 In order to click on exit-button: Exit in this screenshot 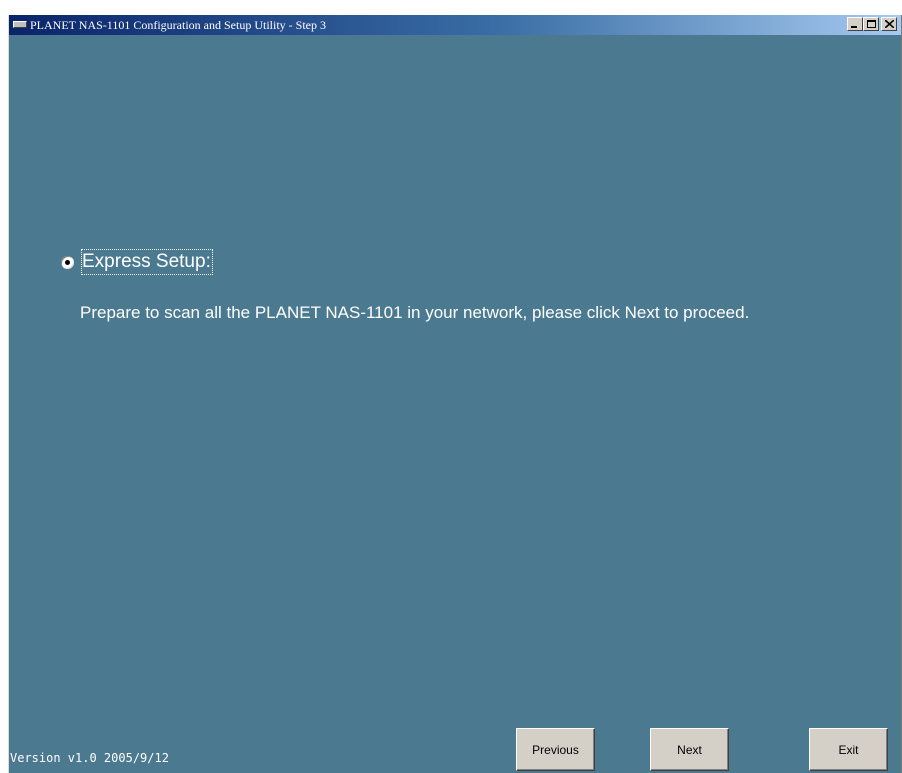, I will do `click(848, 749)`.